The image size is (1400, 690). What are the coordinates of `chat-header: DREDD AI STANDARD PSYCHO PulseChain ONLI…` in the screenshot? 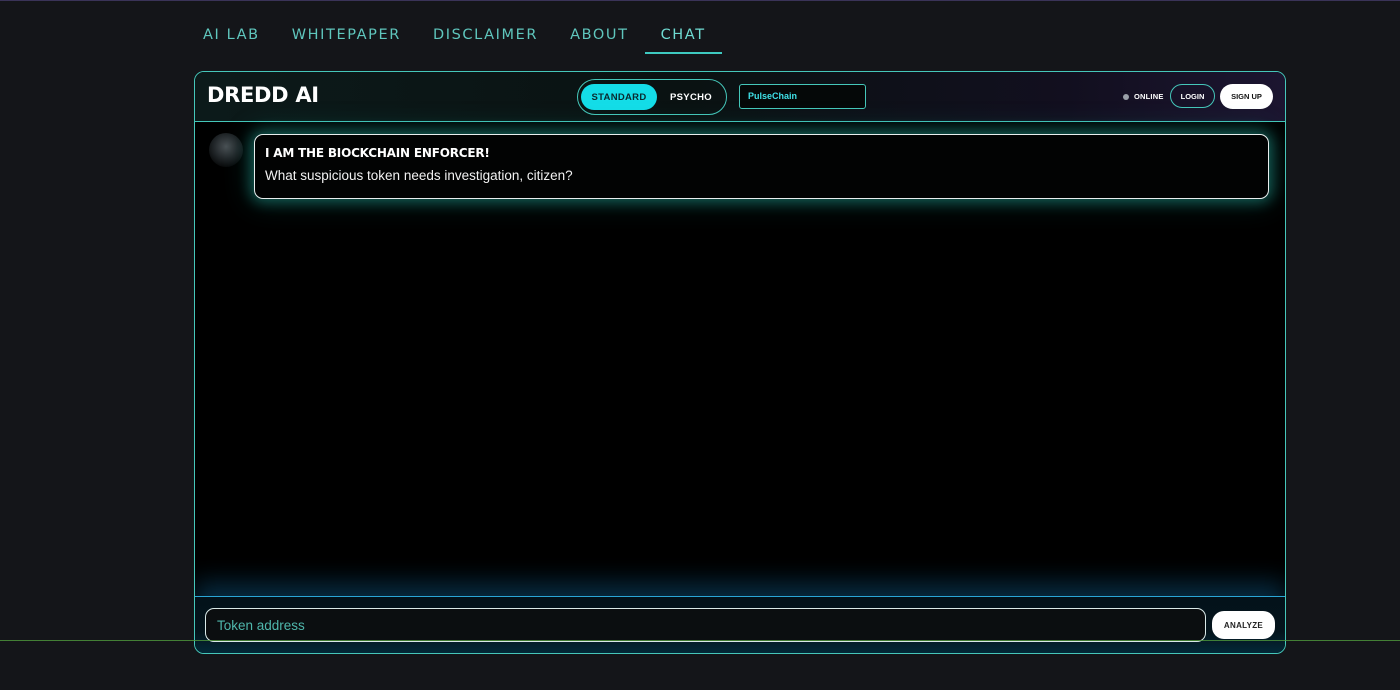 It's located at (740, 97).